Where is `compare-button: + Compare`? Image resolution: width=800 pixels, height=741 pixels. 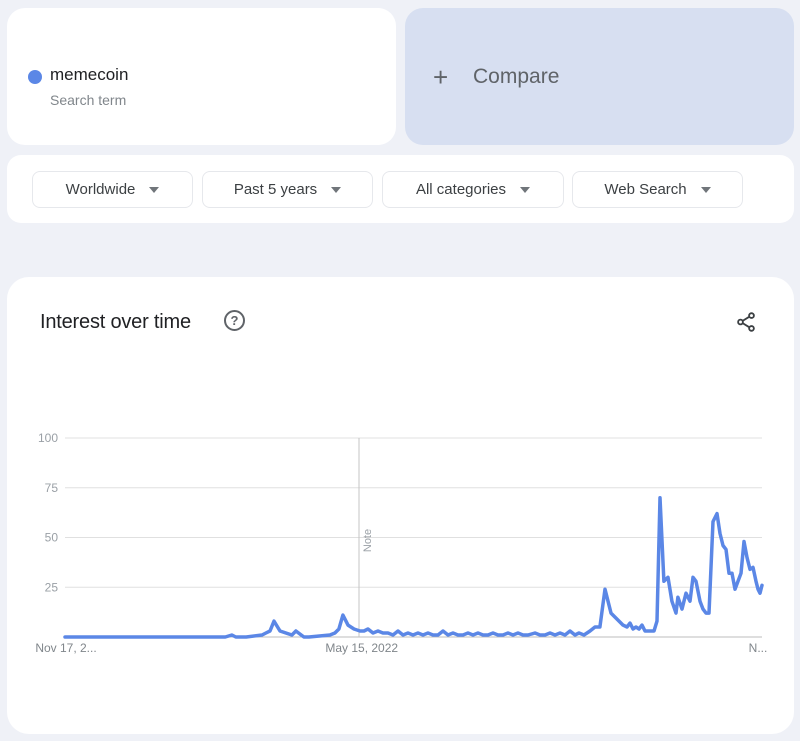
compare-button: + Compare is located at coordinates (599, 76).